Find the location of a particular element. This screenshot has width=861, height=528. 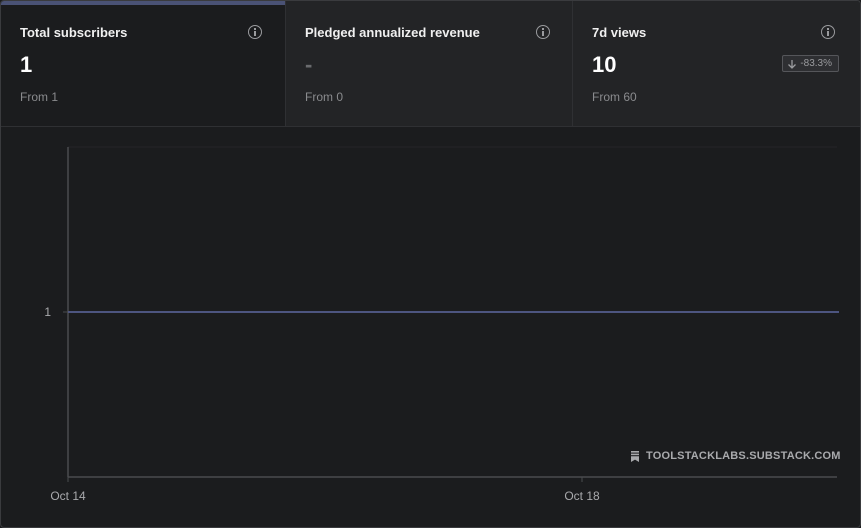

stat-previous: From 1 is located at coordinates (39, 97).